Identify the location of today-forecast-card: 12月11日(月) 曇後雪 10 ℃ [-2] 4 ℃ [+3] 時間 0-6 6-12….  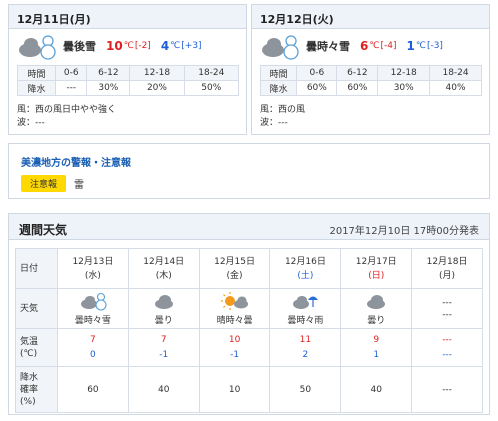
(127, 69).